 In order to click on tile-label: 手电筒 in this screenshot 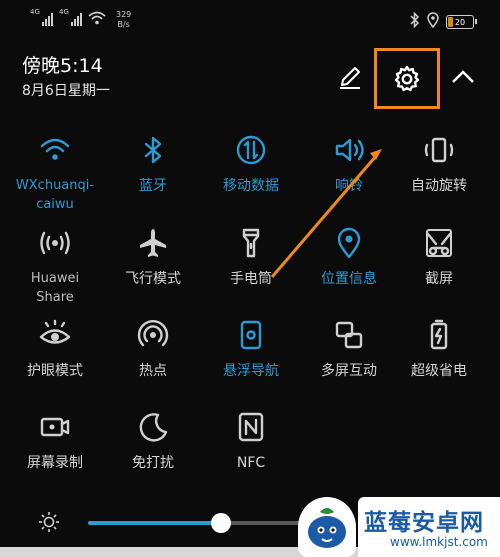, I will do `click(251, 279)`.